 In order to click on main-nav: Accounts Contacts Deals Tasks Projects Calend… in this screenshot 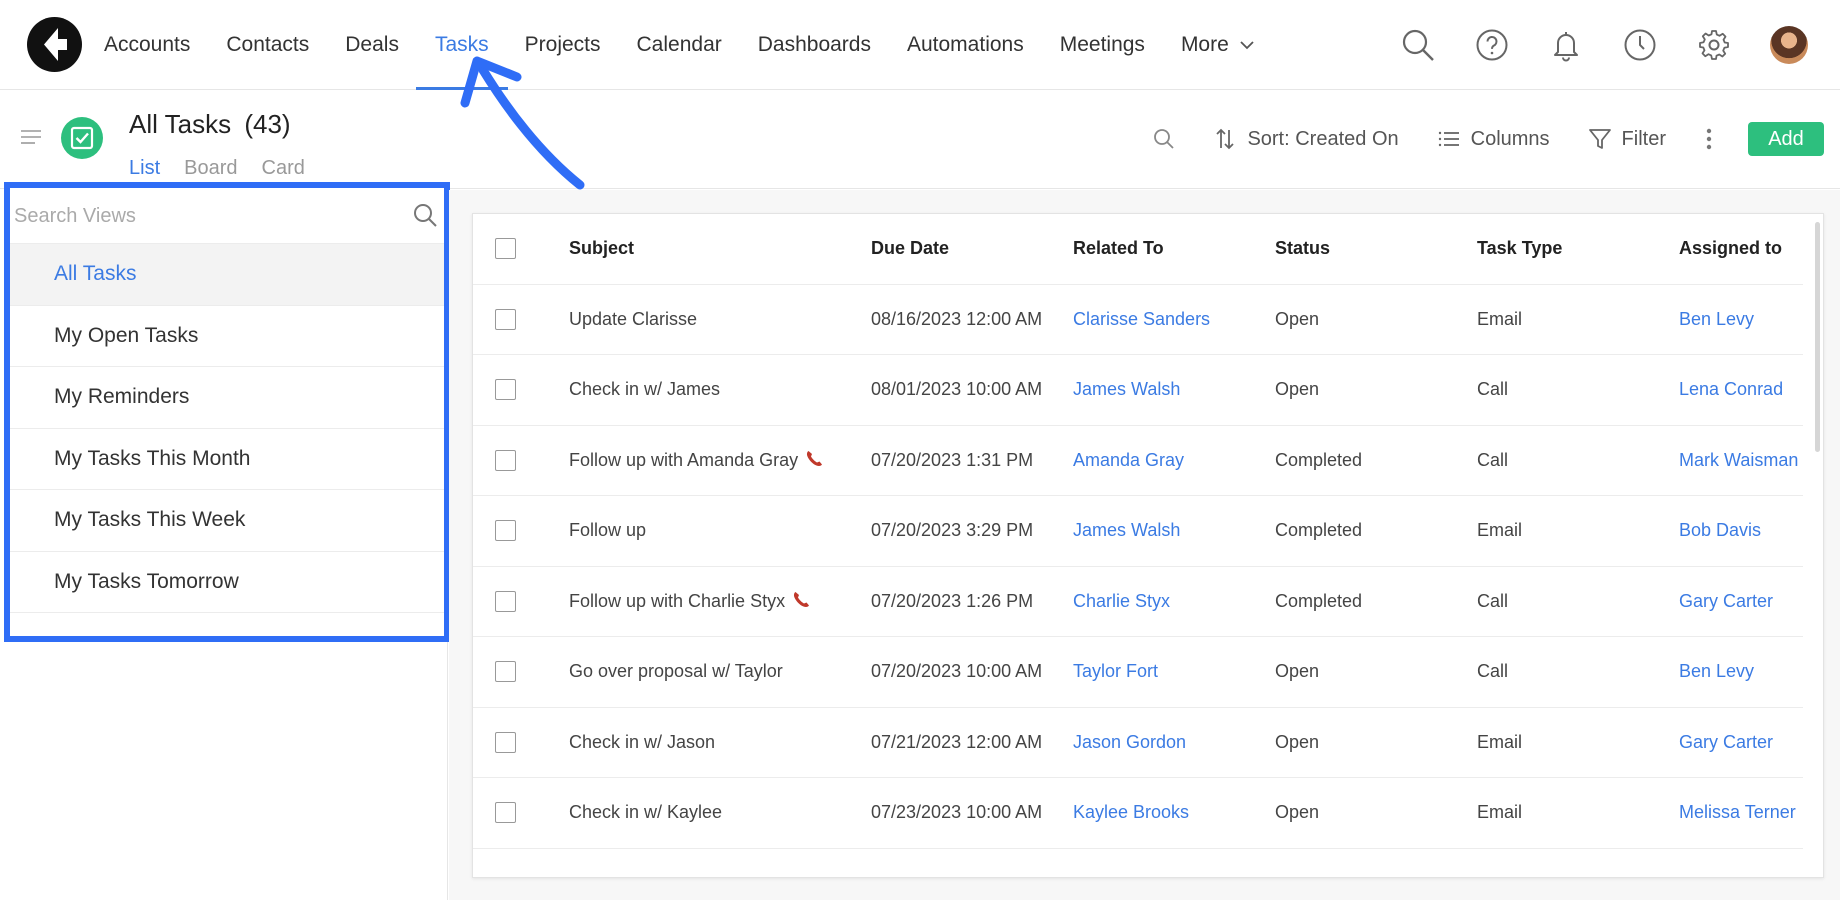, I will do `click(697, 45)`.